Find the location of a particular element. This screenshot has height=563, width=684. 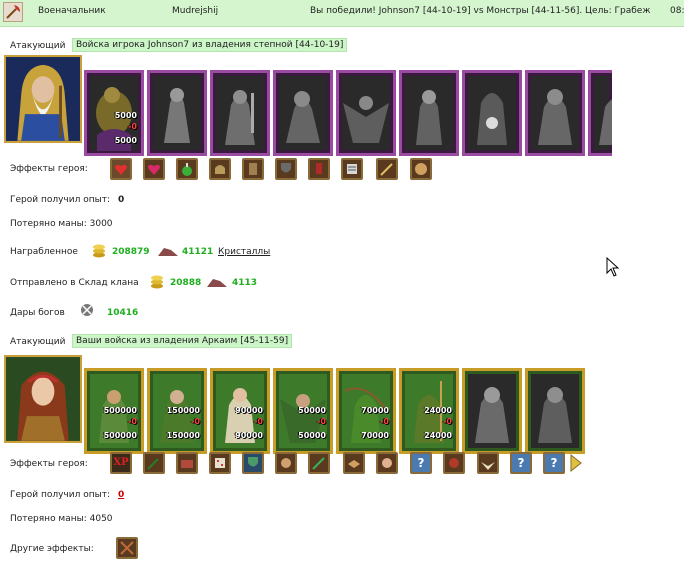

effects-label-1: Эффекты героя: is located at coordinates (49, 169).